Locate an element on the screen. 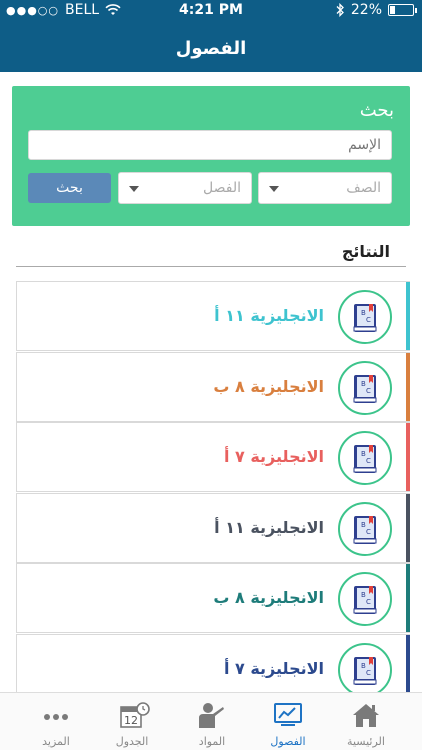 The image size is (422, 750). status-right: 22% is located at coordinates (376, 10).